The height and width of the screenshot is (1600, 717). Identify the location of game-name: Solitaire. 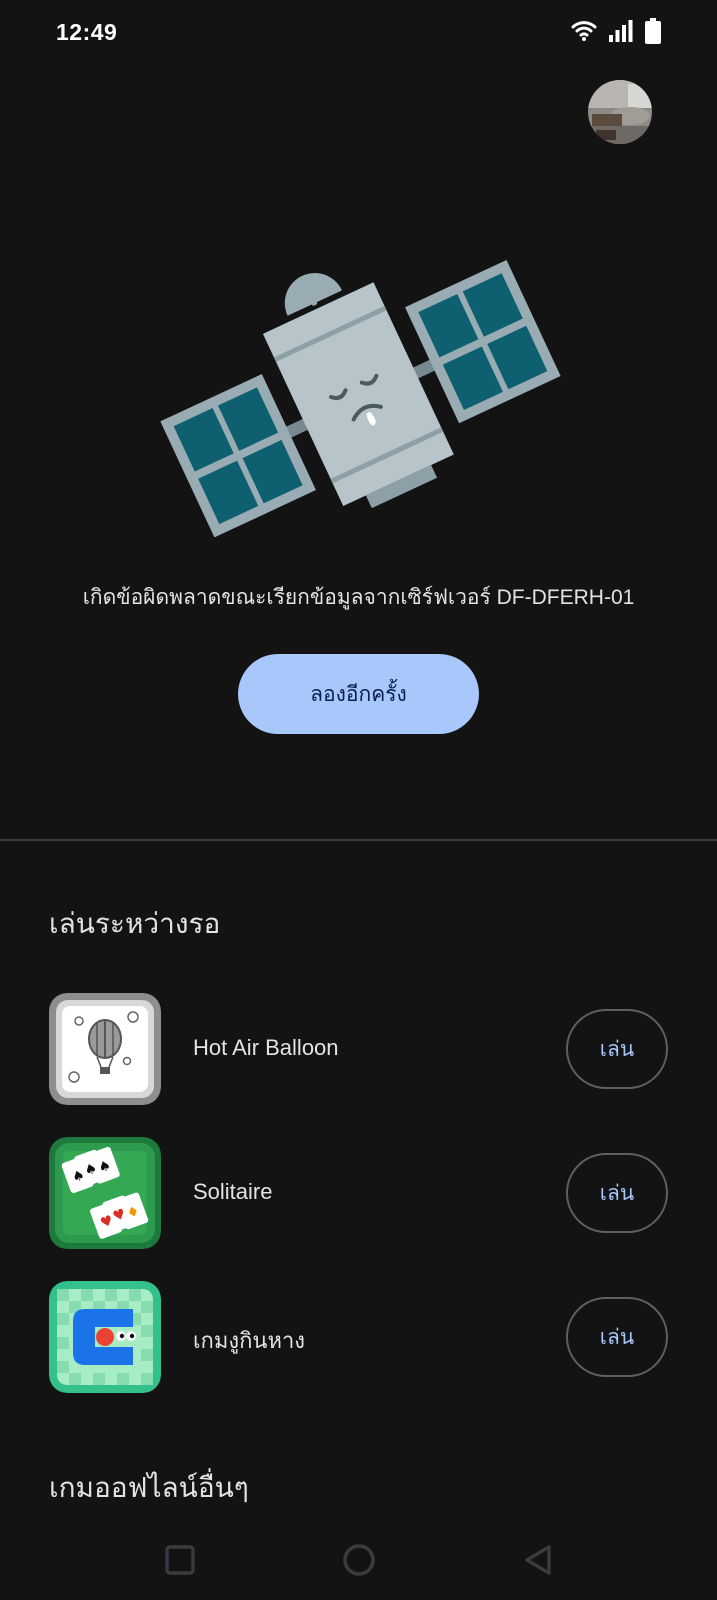
(233, 1191).